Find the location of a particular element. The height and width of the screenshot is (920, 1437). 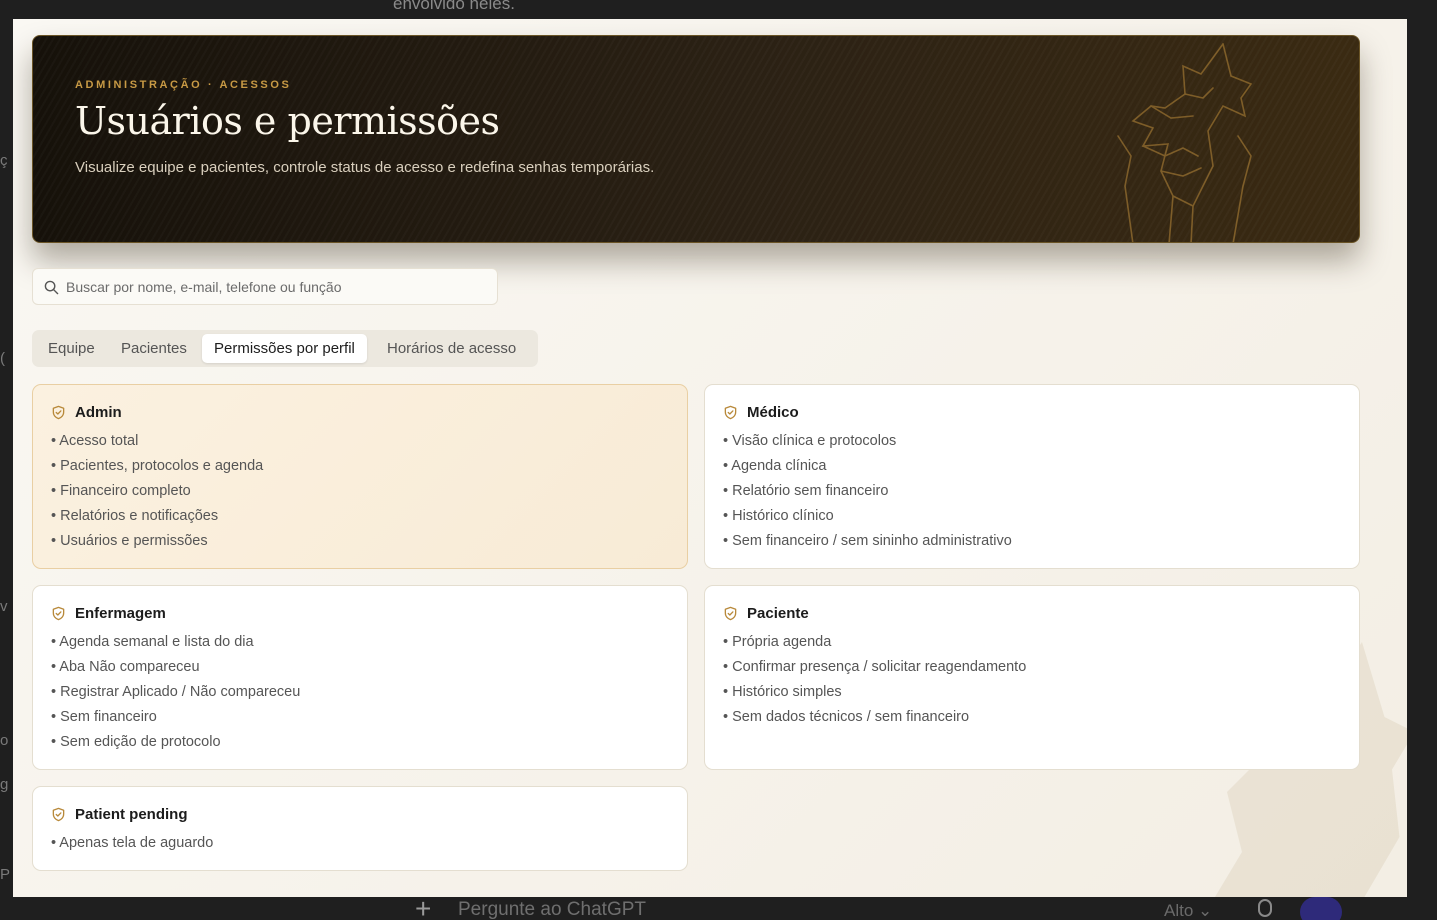

permission-item: • Financeiro completo is located at coordinates (121, 491).